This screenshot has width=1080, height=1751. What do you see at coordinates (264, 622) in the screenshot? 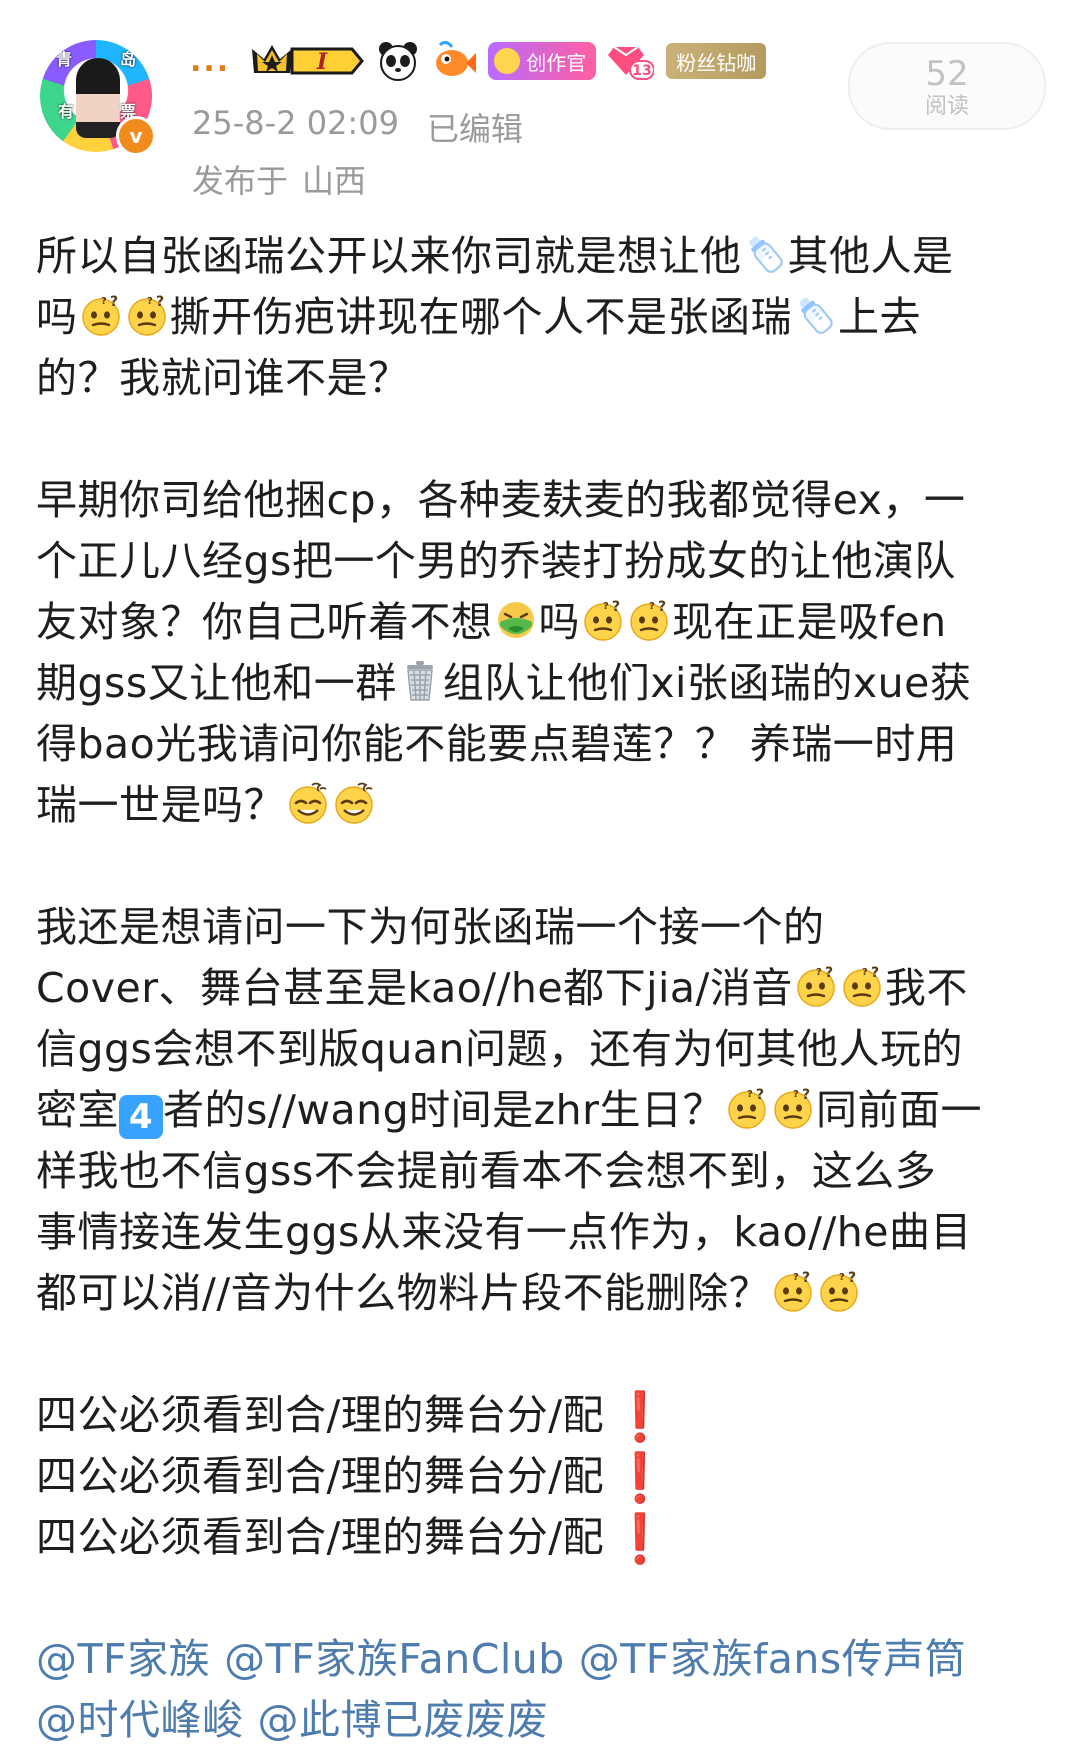
I see `post-text: 友对象？你自己听着不想` at bounding box center [264, 622].